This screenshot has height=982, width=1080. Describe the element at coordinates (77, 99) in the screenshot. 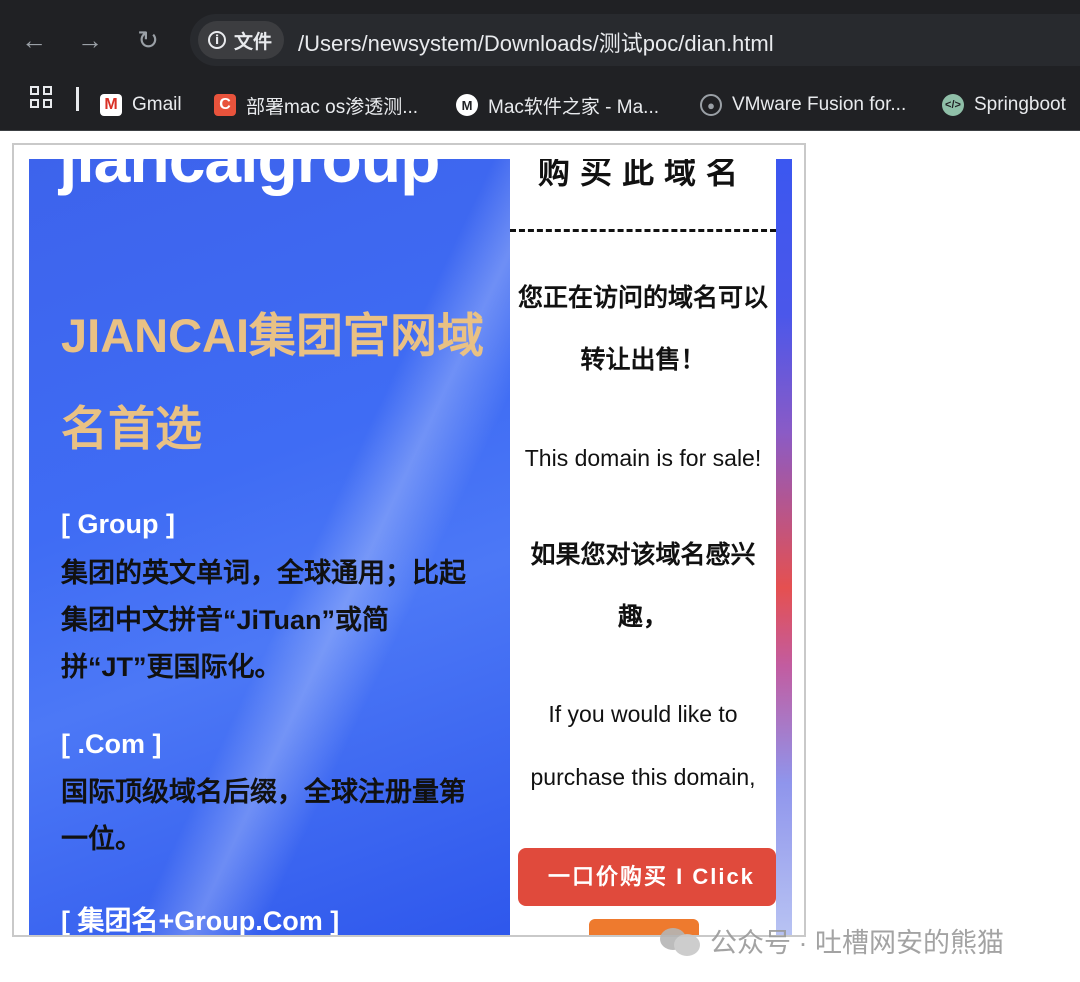

I see `bookmark-divider` at that location.